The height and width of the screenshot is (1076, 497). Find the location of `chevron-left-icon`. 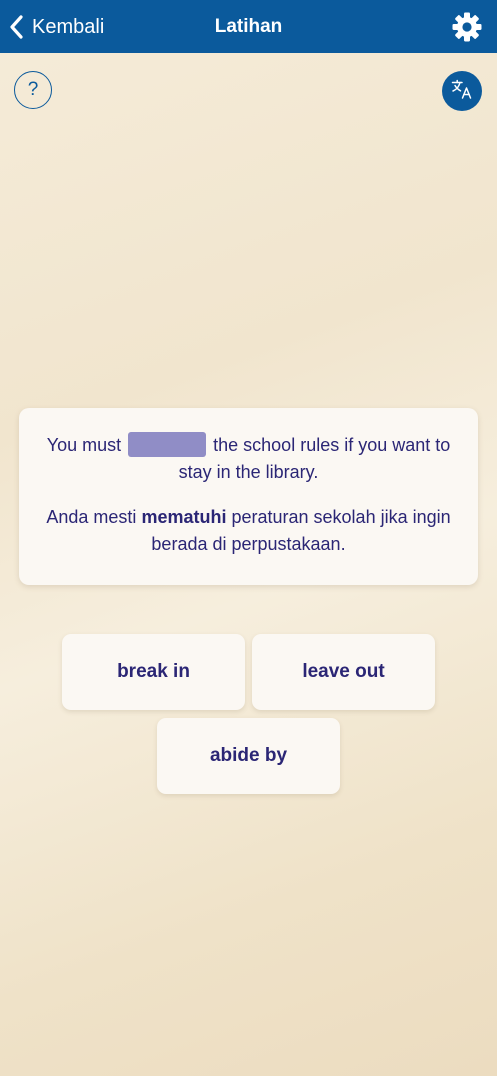

chevron-left-icon is located at coordinates (16, 27).